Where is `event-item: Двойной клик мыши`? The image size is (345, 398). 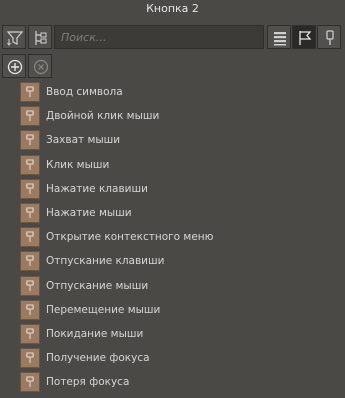
event-item: Двойной клик мыши is located at coordinates (177, 116).